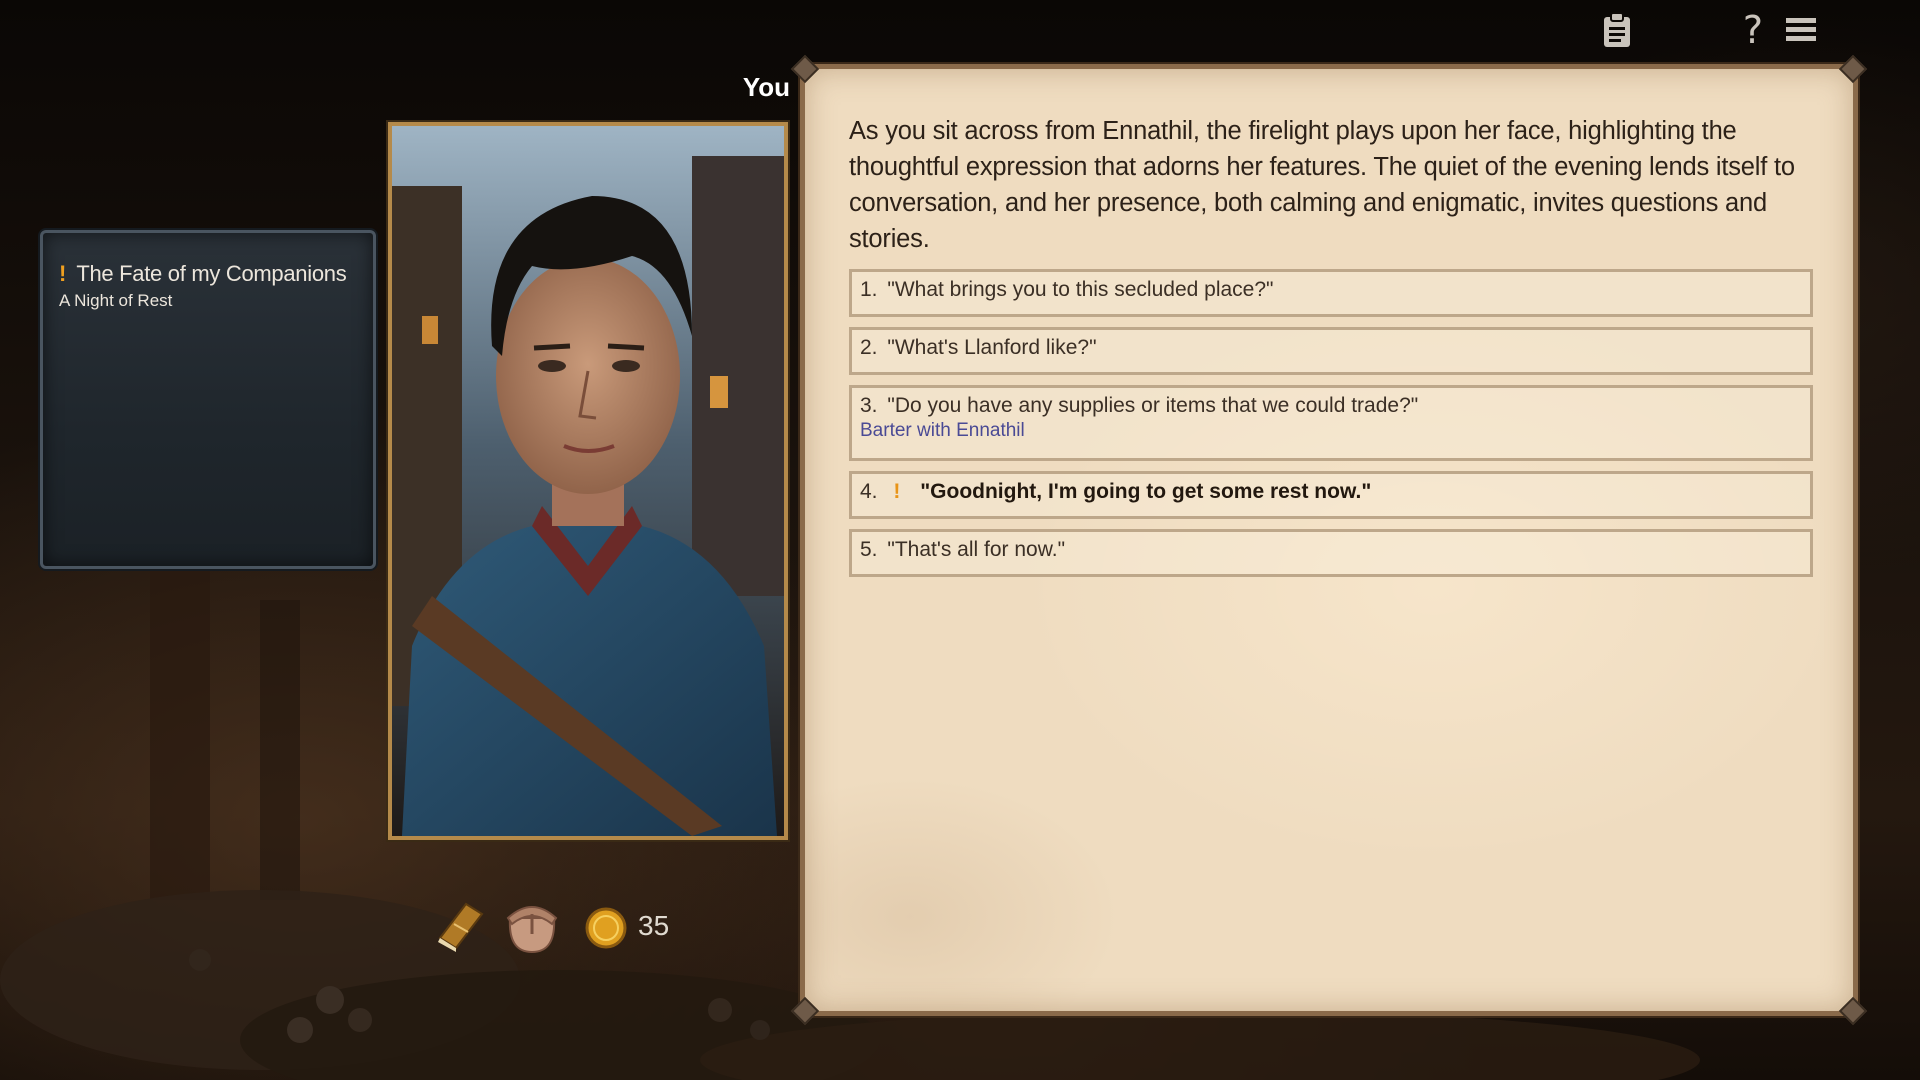  Describe the element at coordinates (942, 430) in the screenshot. I see `barter-action-label: Barter with Ennathil` at that location.